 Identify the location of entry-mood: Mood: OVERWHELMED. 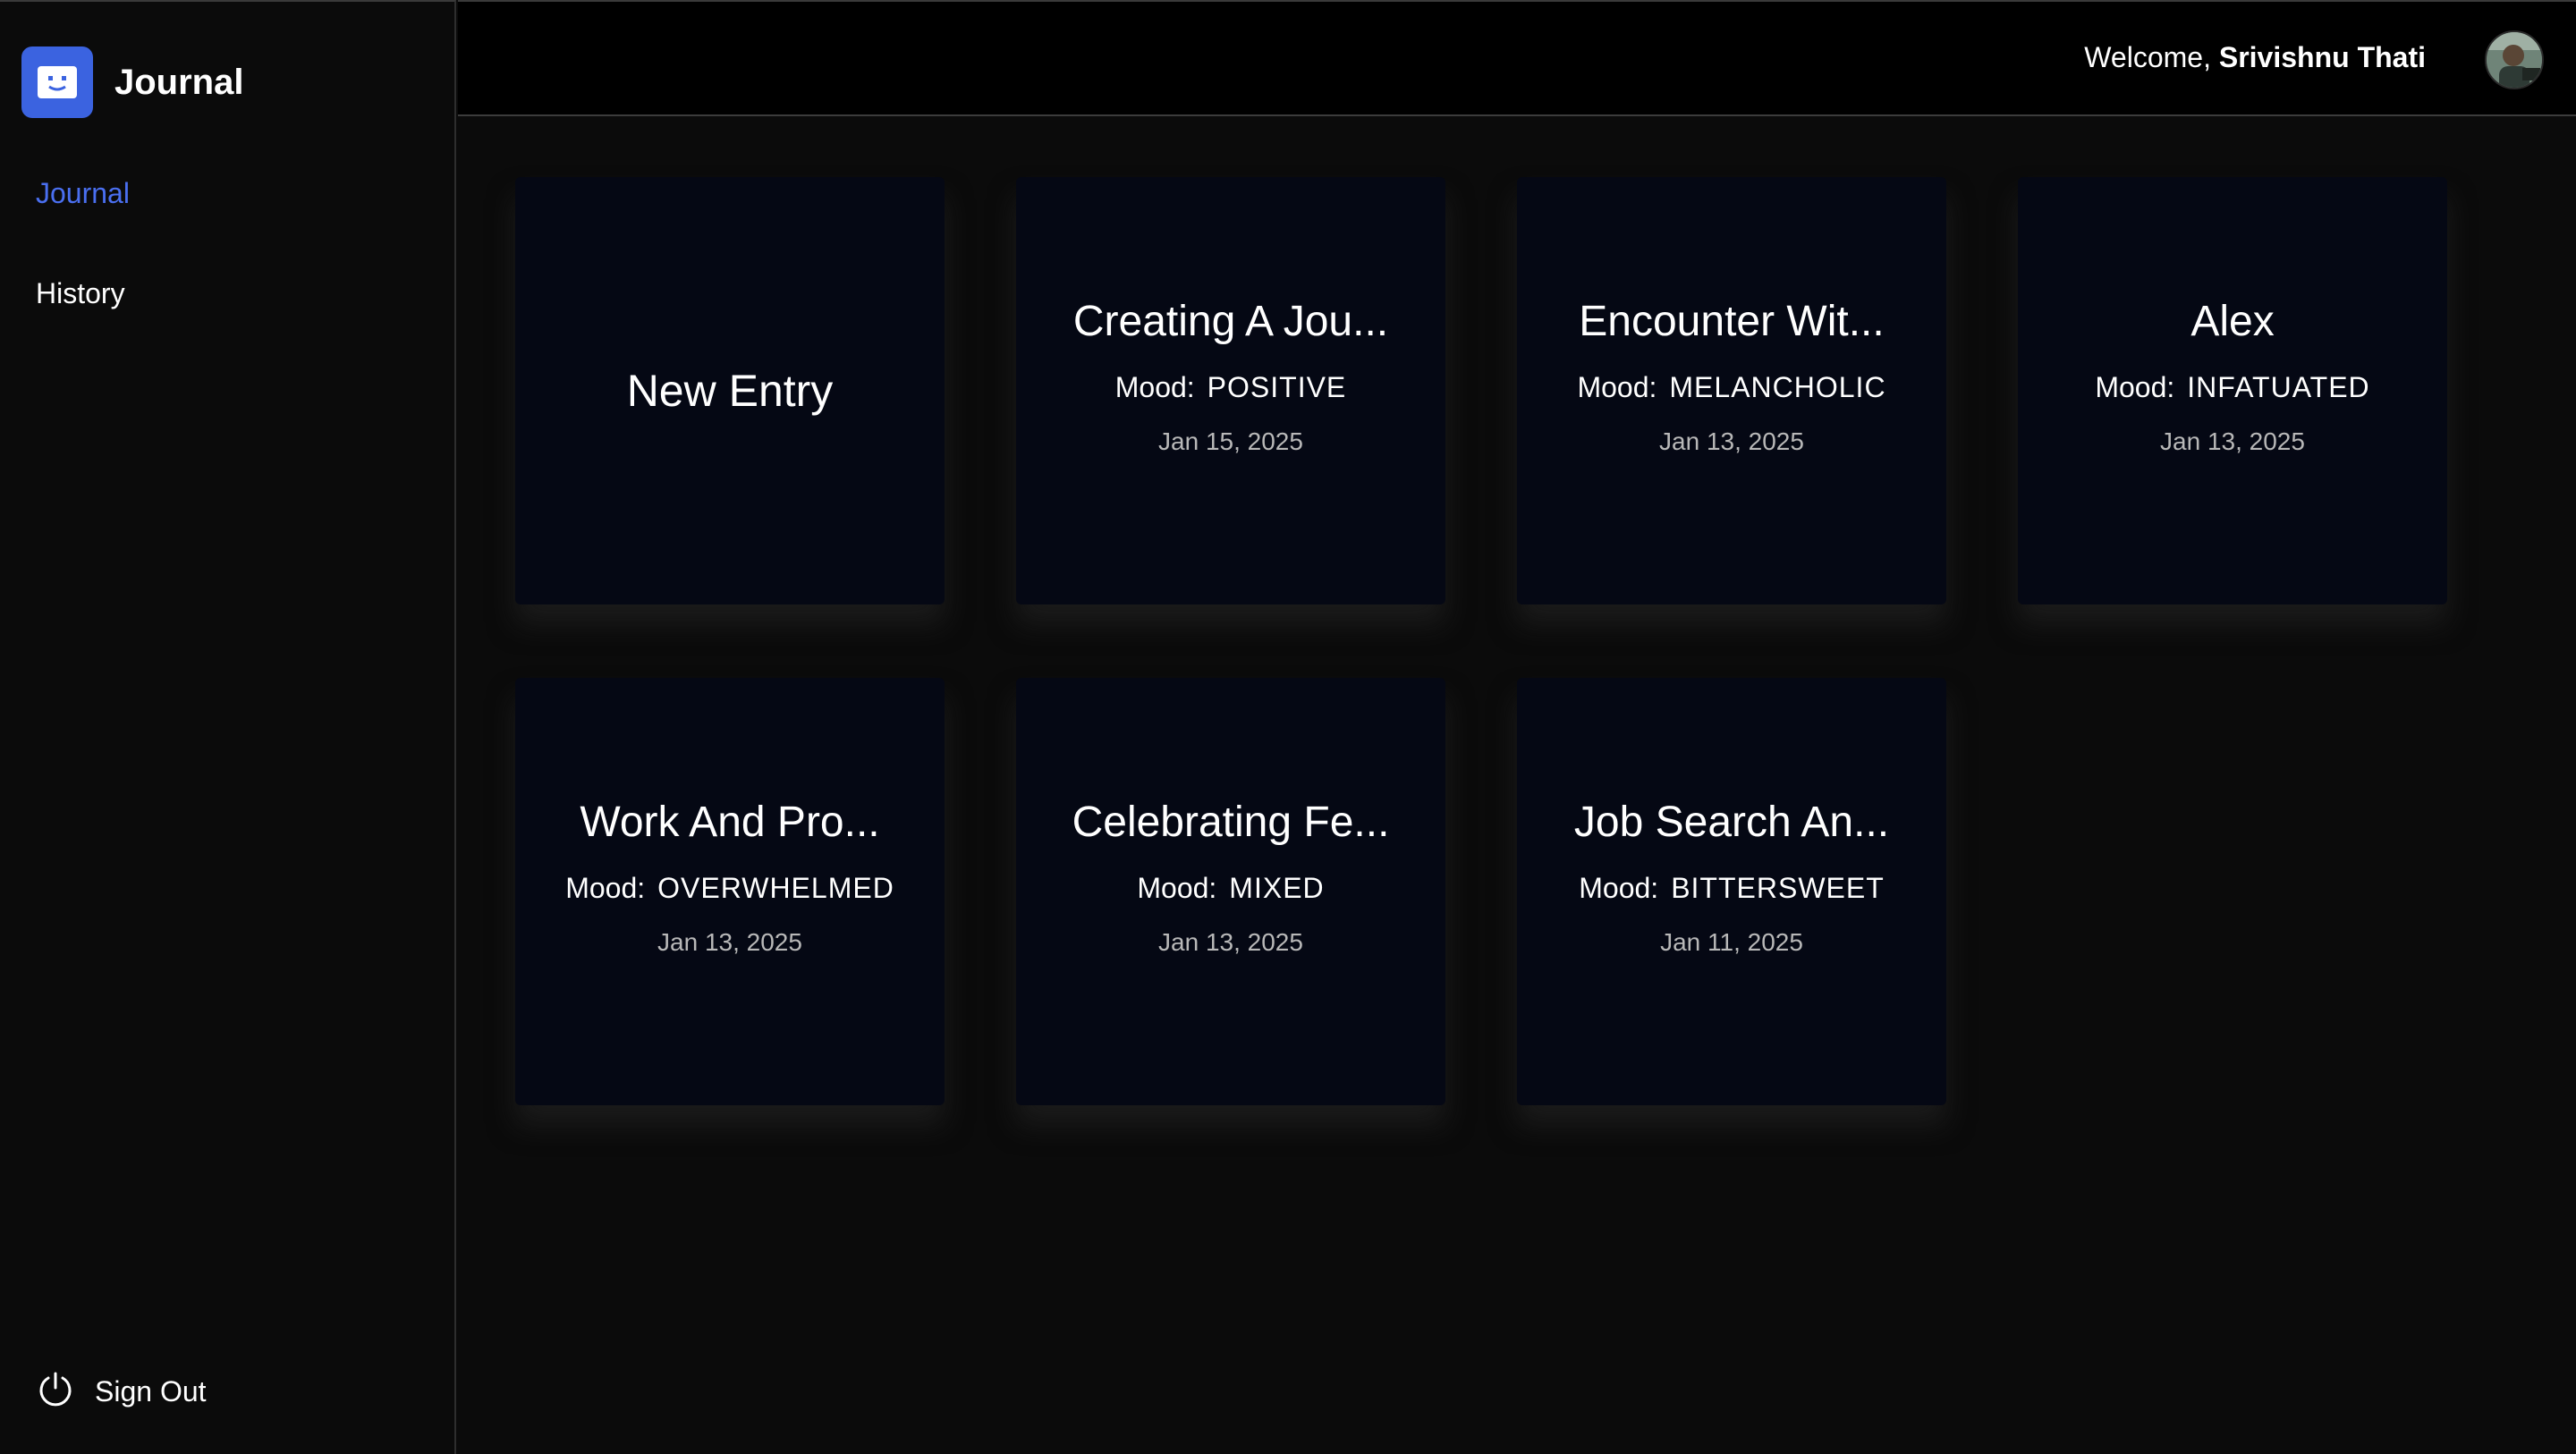
(729, 889).